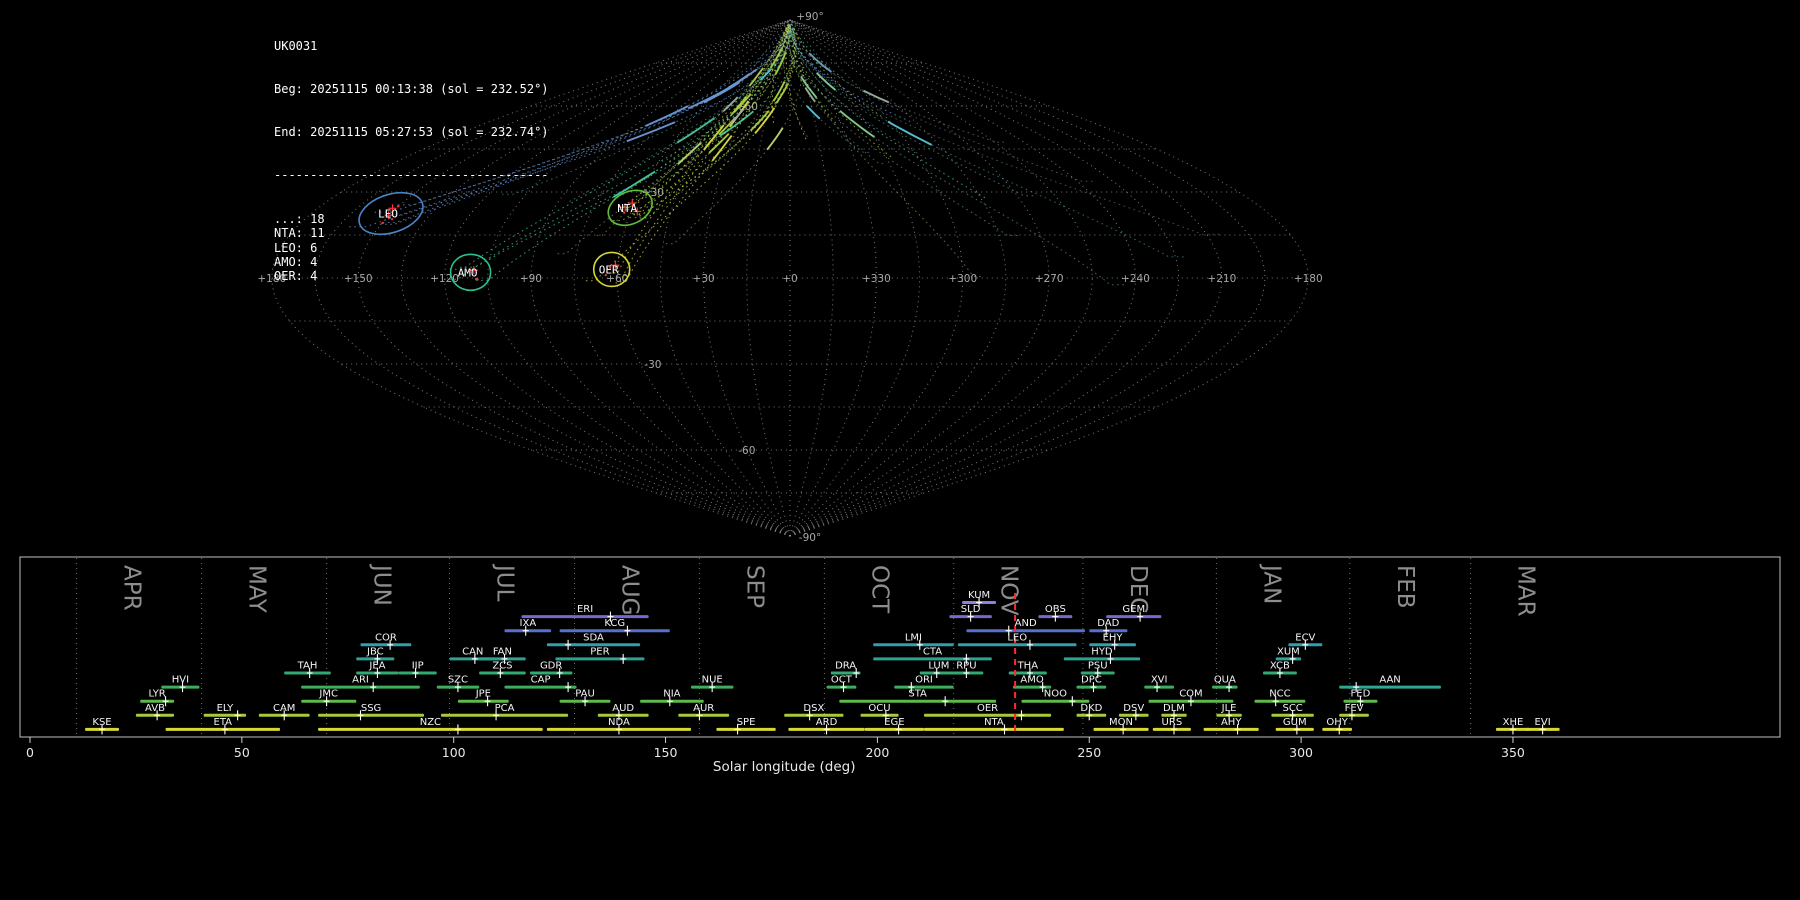 The height and width of the screenshot is (900, 1800). Describe the element at coordinates (1361, 694) in the screenshot. I see `shower-label-FED: FED` at that location.